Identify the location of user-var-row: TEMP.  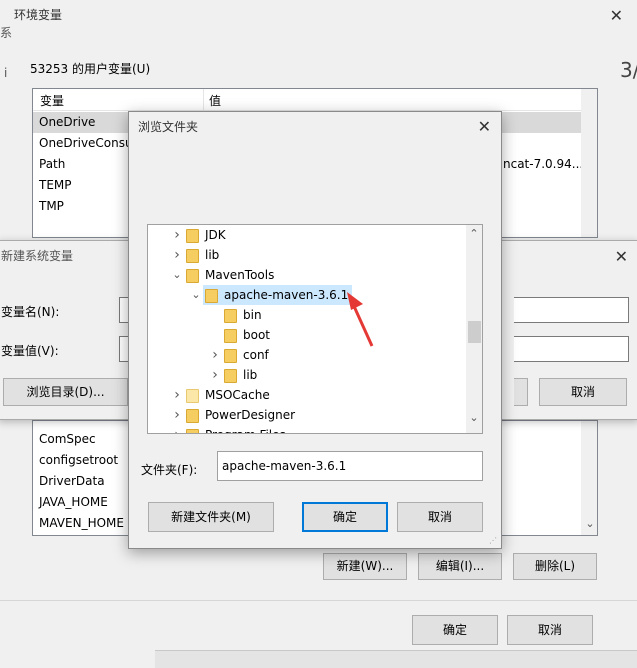
(55, 185).